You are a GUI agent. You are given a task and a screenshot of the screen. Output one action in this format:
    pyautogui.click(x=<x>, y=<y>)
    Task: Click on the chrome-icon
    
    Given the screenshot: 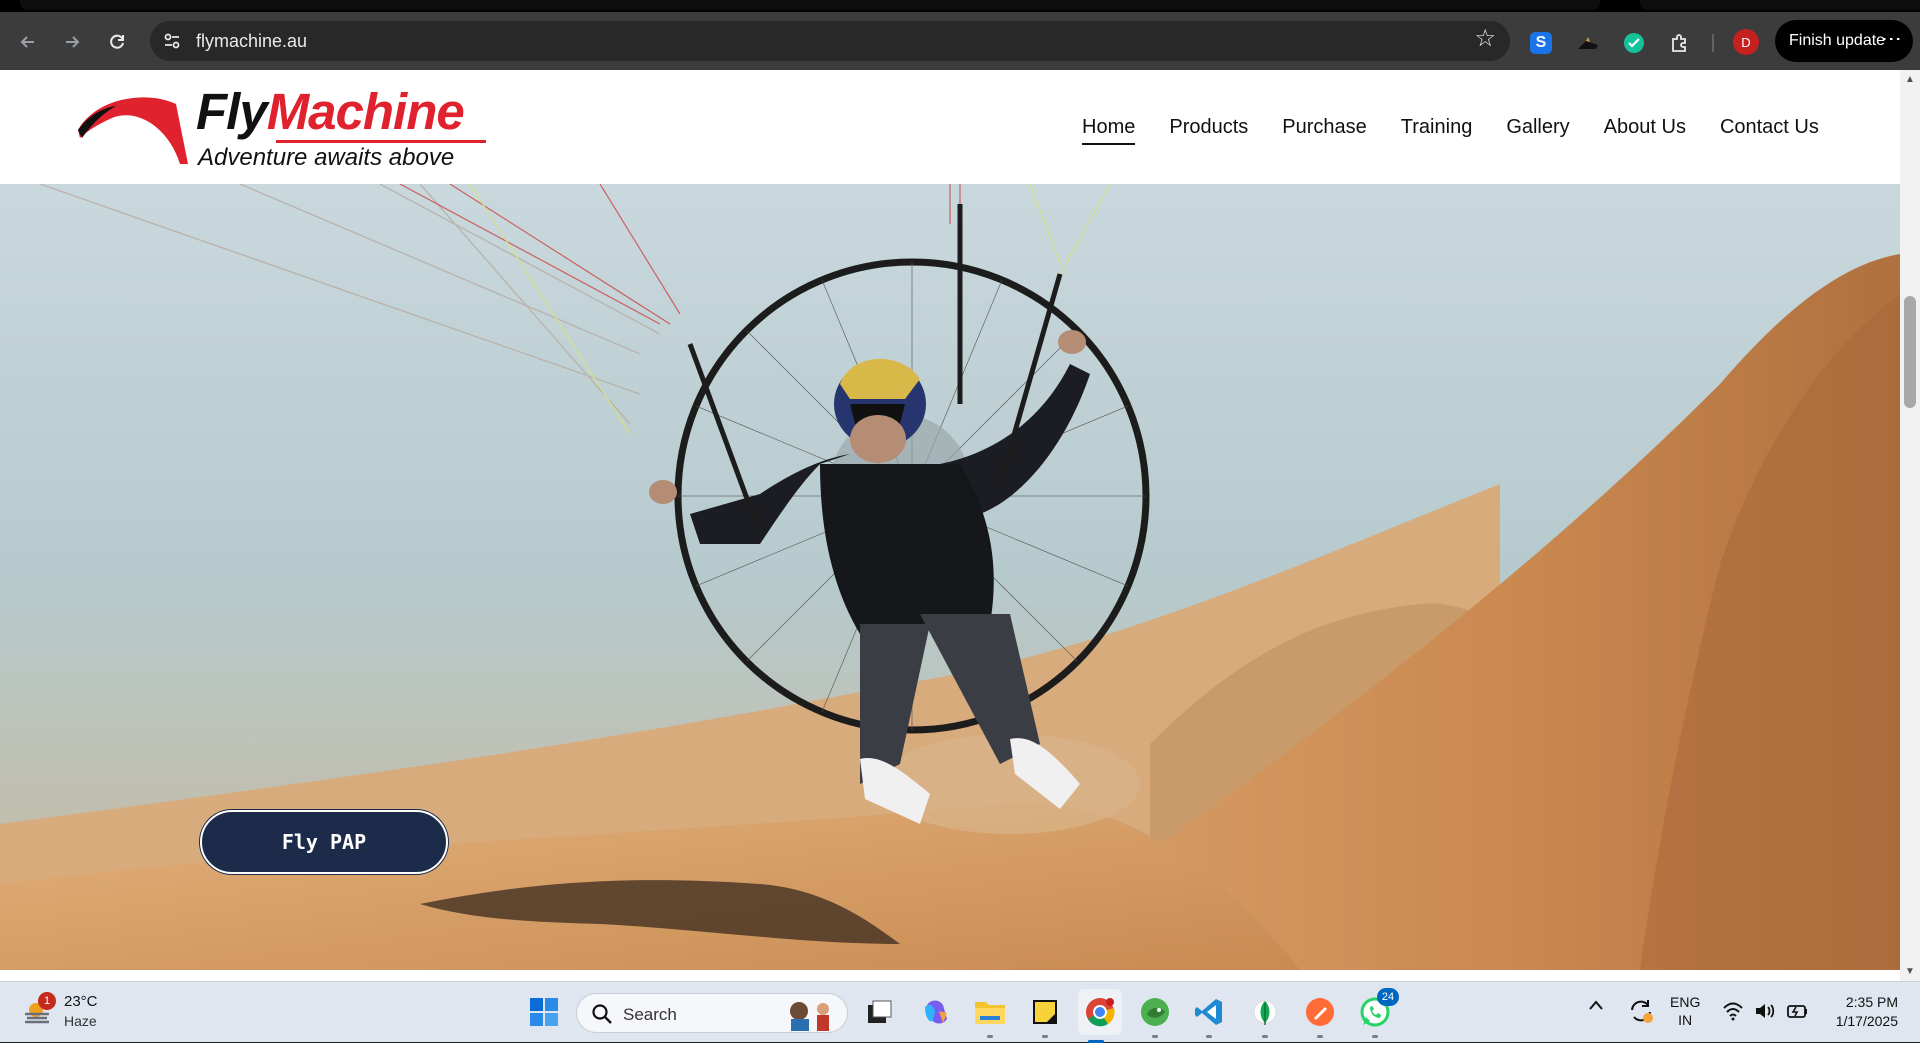 What is the action you would take?
    pyautogui.click(x=1100, y=1012)
    